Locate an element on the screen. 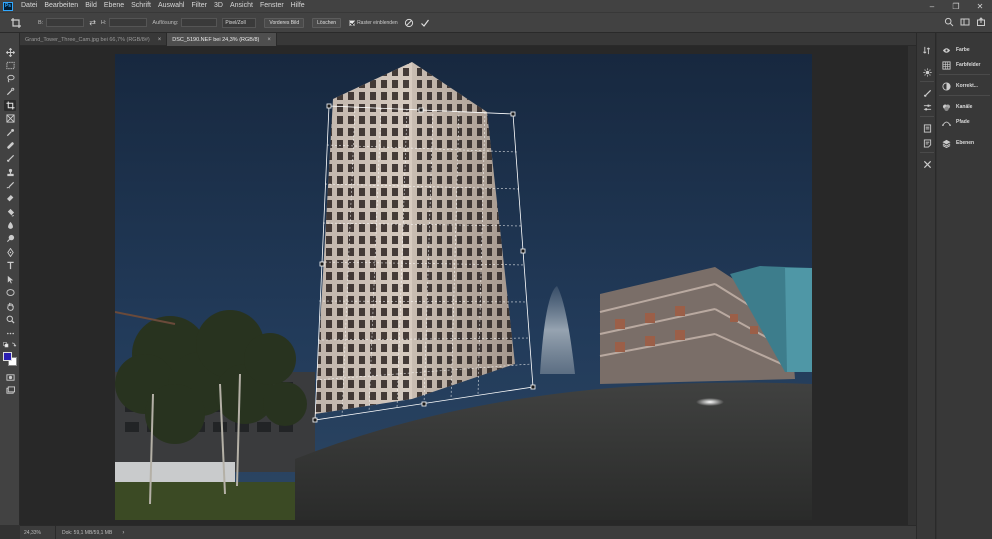 Image resolution: width=992 pixels, height=539 pixels. panel-farbfelder: Farbfelder is located at coordinates (961, 65).